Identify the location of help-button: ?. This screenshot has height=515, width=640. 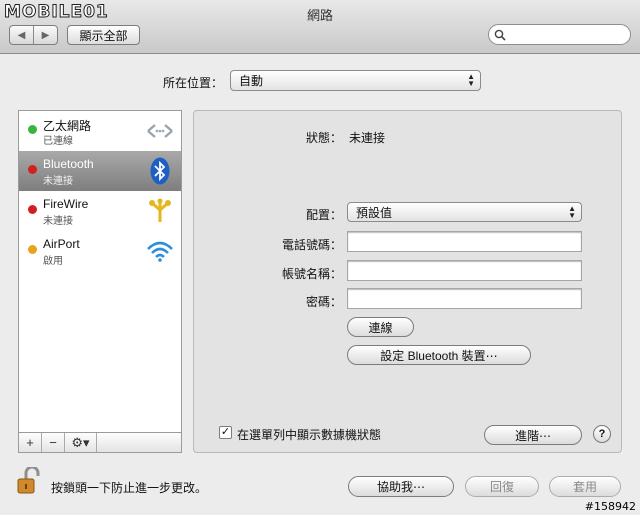
(602, 434).